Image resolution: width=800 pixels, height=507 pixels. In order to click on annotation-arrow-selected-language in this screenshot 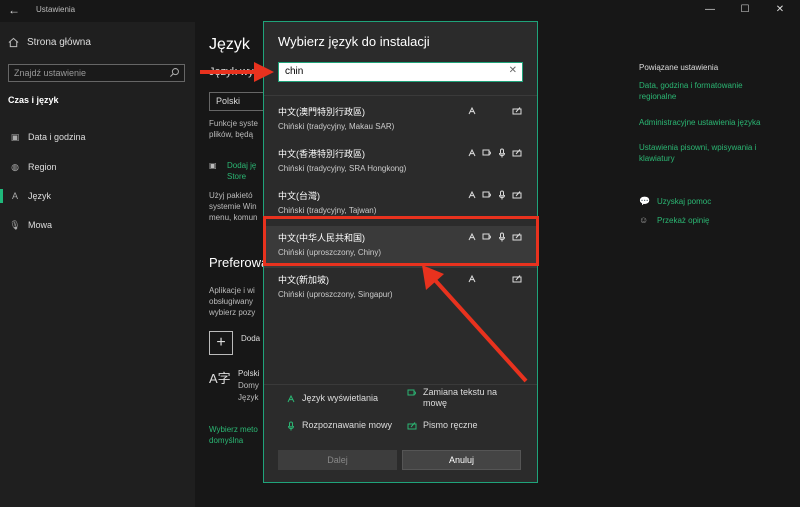, I will do `click(475, 324)`.